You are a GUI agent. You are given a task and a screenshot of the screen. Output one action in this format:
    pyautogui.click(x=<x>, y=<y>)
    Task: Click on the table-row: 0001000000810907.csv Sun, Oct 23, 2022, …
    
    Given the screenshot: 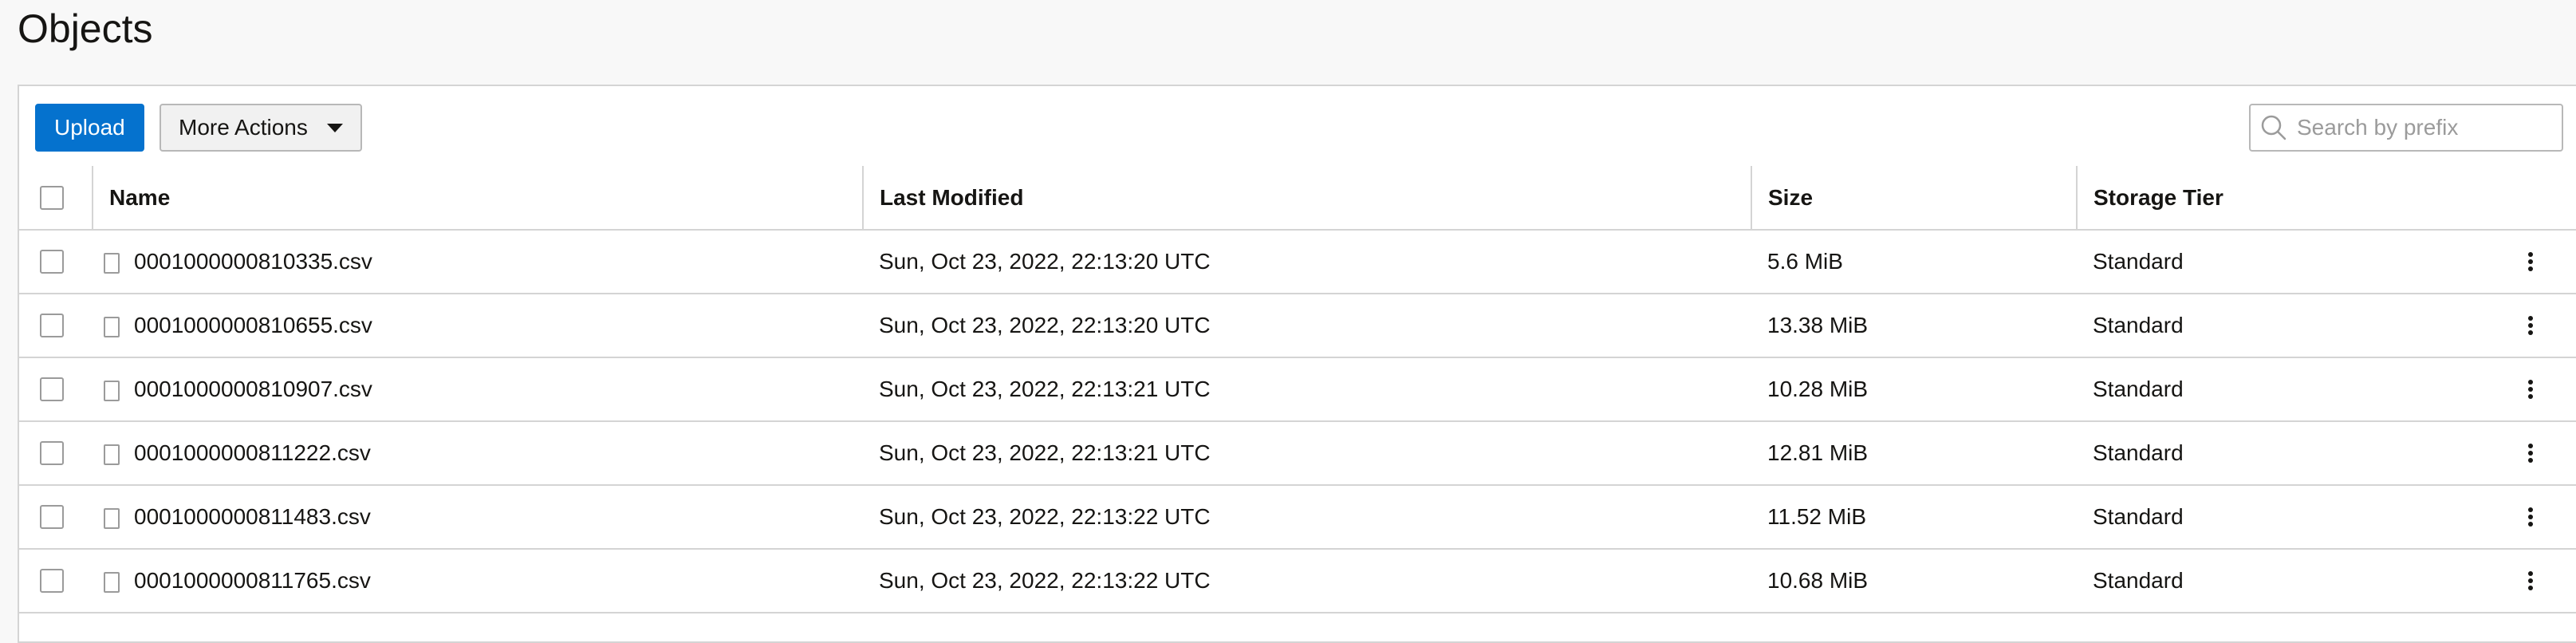 What is the action you would take?
    pyautogui.click(x=1297, y=390)
    